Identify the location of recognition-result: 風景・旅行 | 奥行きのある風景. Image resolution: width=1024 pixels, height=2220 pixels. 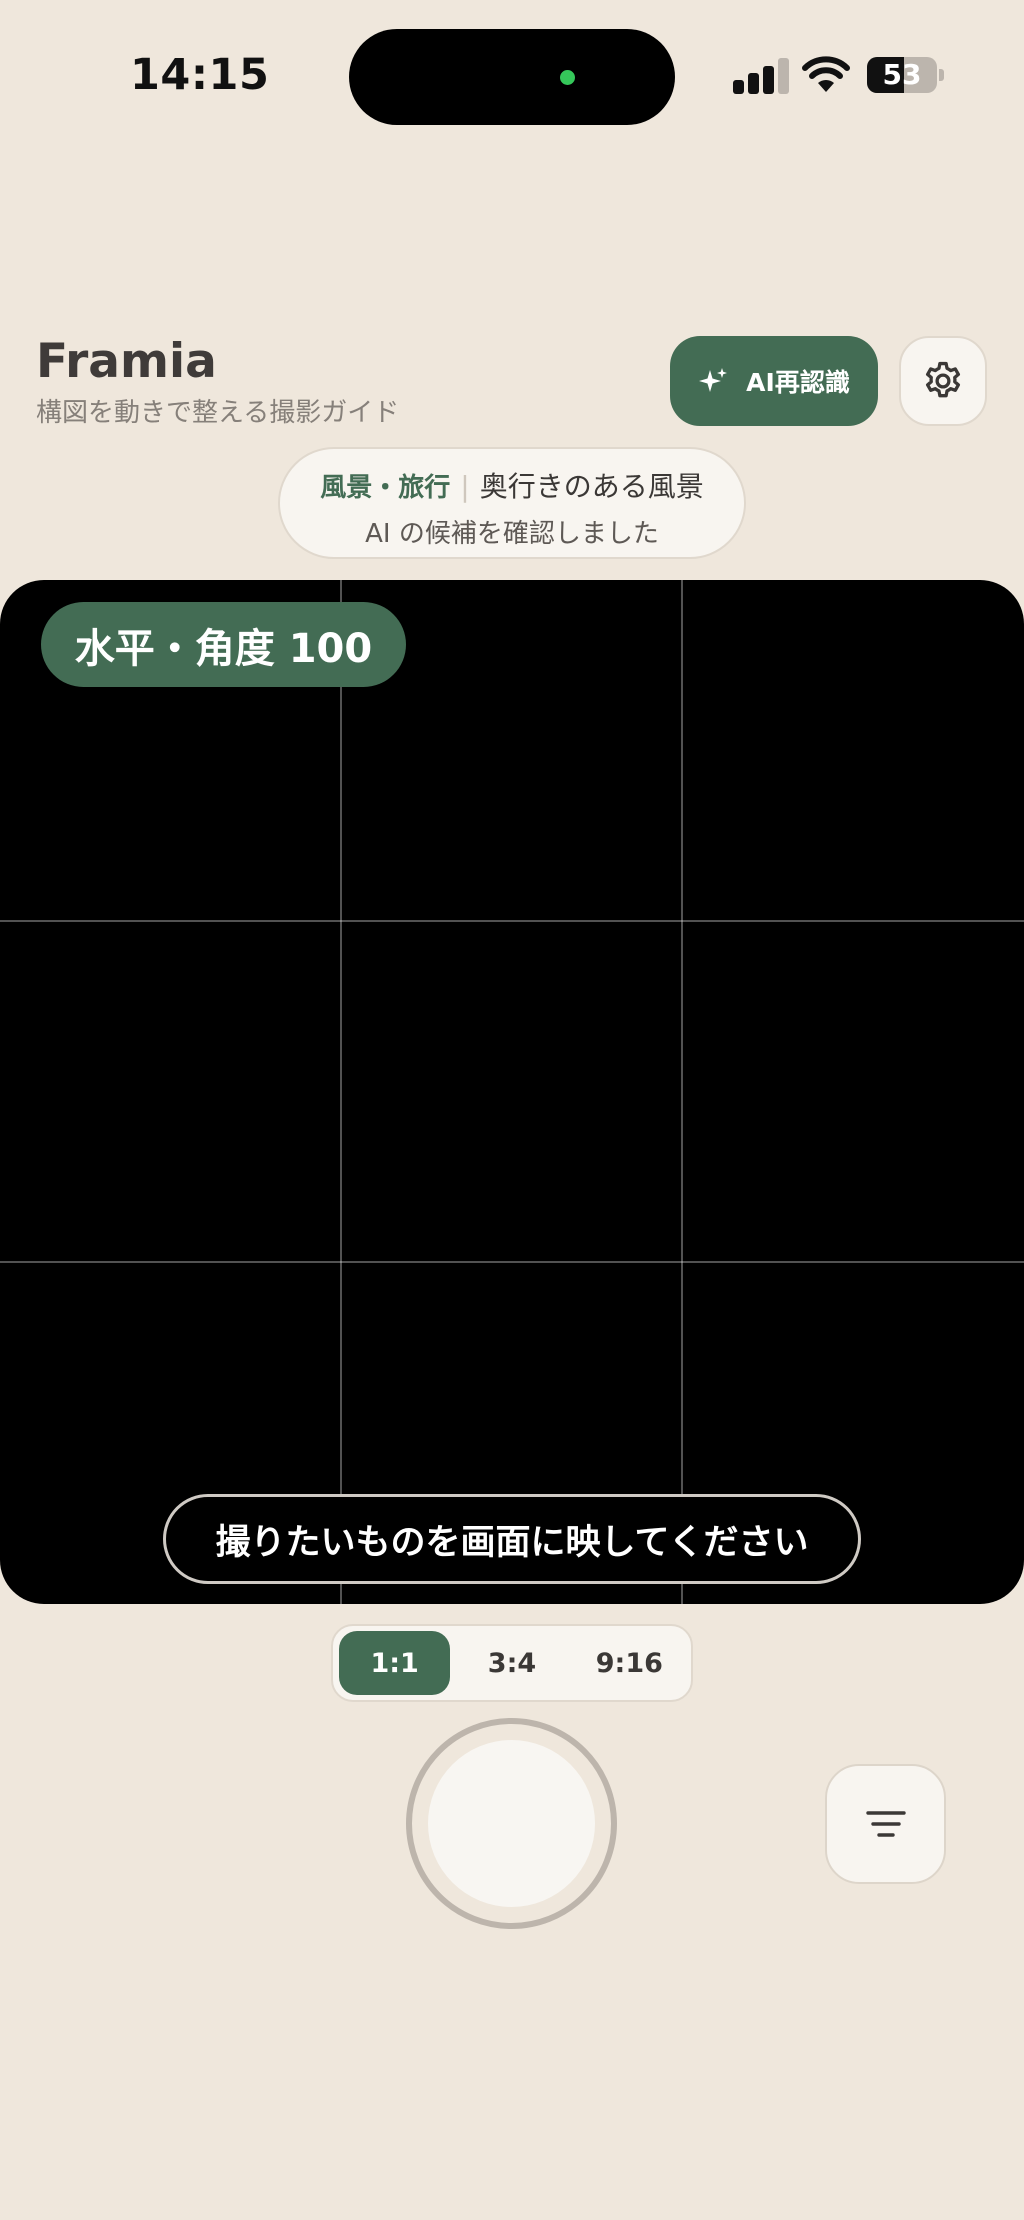
(512, 485).